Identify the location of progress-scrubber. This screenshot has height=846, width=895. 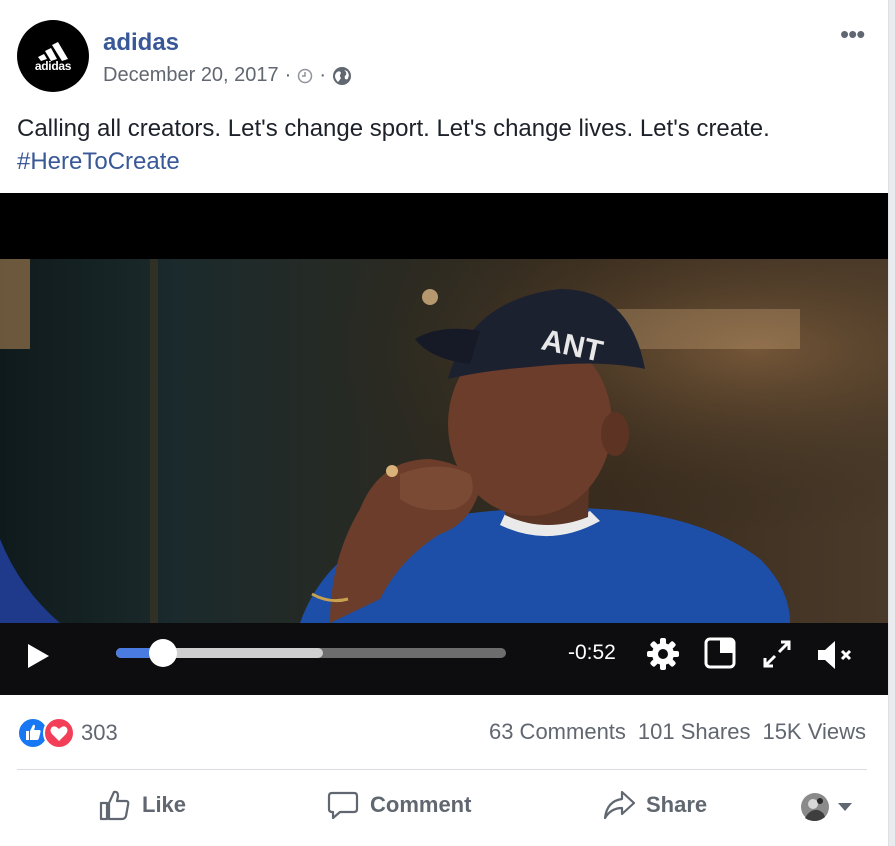
(162, 653).